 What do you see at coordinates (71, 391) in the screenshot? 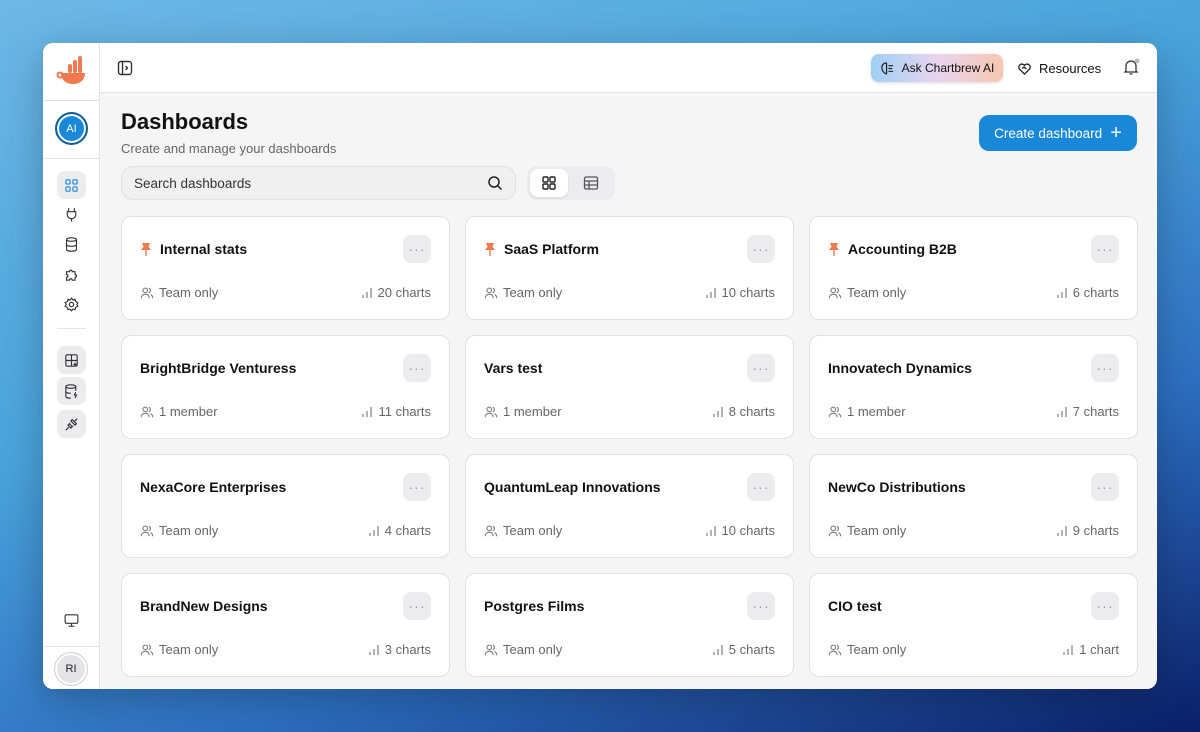
I see `database-lightning-icon` at bounding box center [71, 391].